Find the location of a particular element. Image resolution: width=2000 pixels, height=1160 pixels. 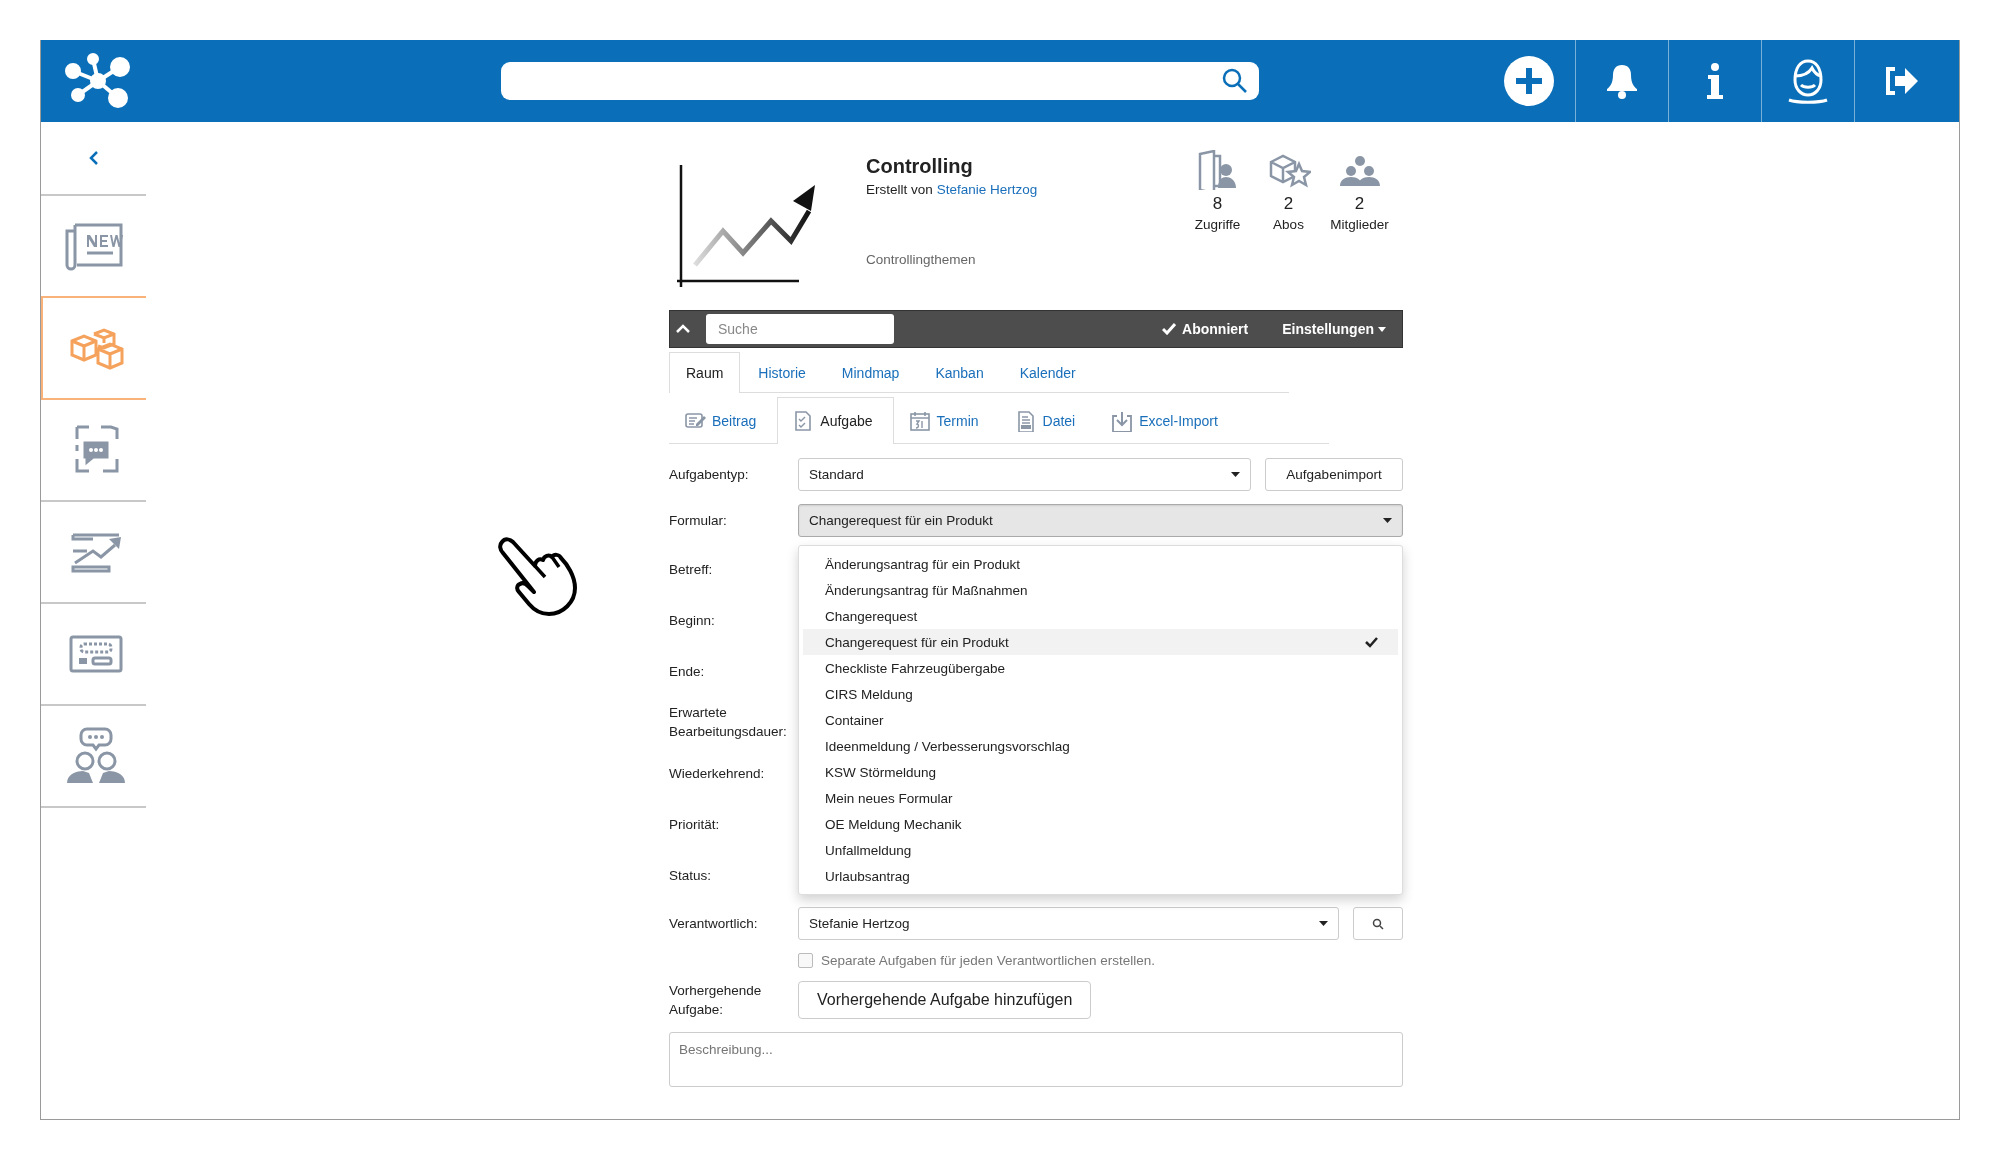

stat-value: 8 is located at coordinates (1217, 204).